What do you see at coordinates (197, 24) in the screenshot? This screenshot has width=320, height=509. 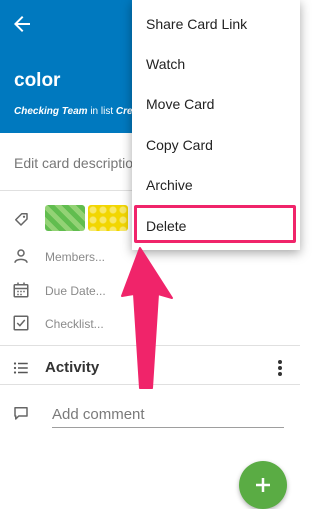 I see `menu-item-label: Share Card Link` at bounding box center [197, 24].